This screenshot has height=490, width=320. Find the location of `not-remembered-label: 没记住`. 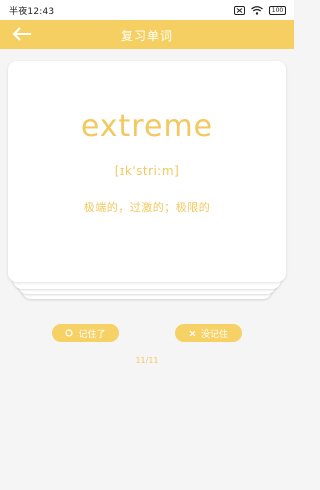

not-remembered-label: 没记住 is located at coordinates (214, 334).